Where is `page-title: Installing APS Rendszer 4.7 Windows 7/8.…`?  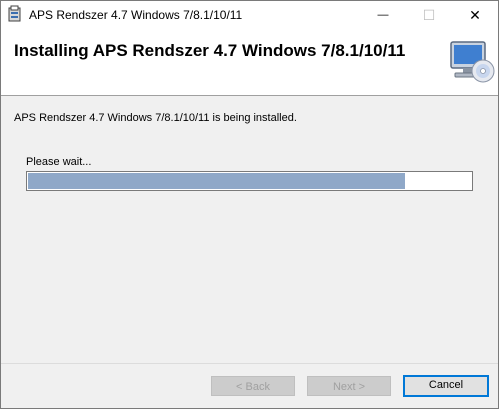
page-title: Installing APS Rendszer 4.7 Windows 7/8.… is located at coordinates (210, 50).